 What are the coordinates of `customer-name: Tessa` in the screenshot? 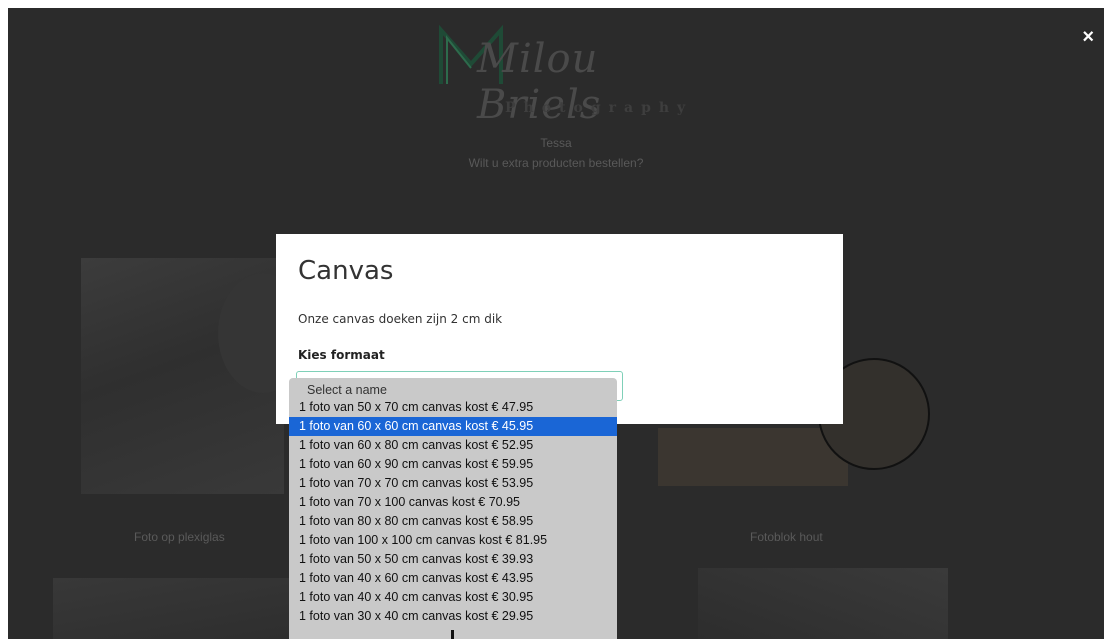 It's located at (556, 143).